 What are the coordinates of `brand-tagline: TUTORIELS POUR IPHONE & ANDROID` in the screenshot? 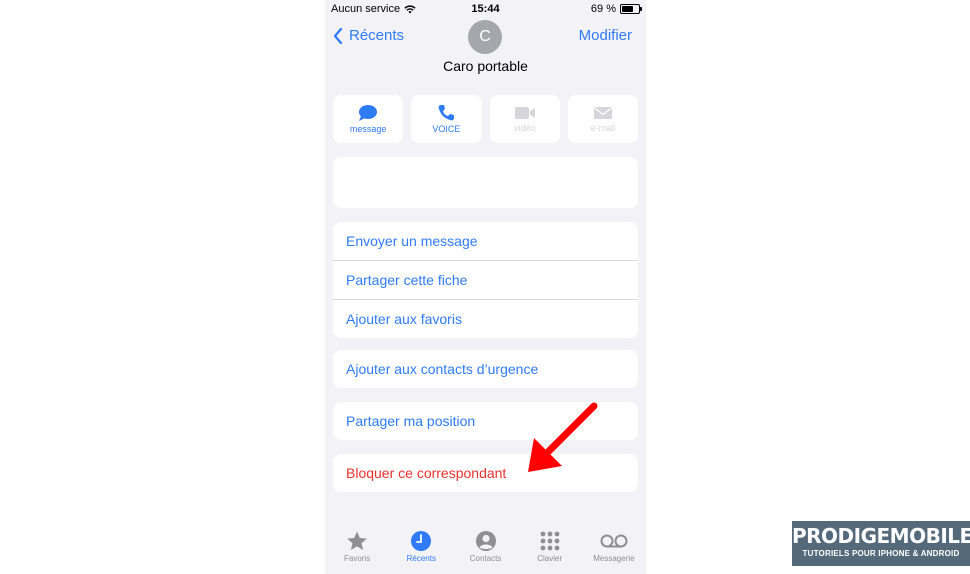 It's located at (881, 553).